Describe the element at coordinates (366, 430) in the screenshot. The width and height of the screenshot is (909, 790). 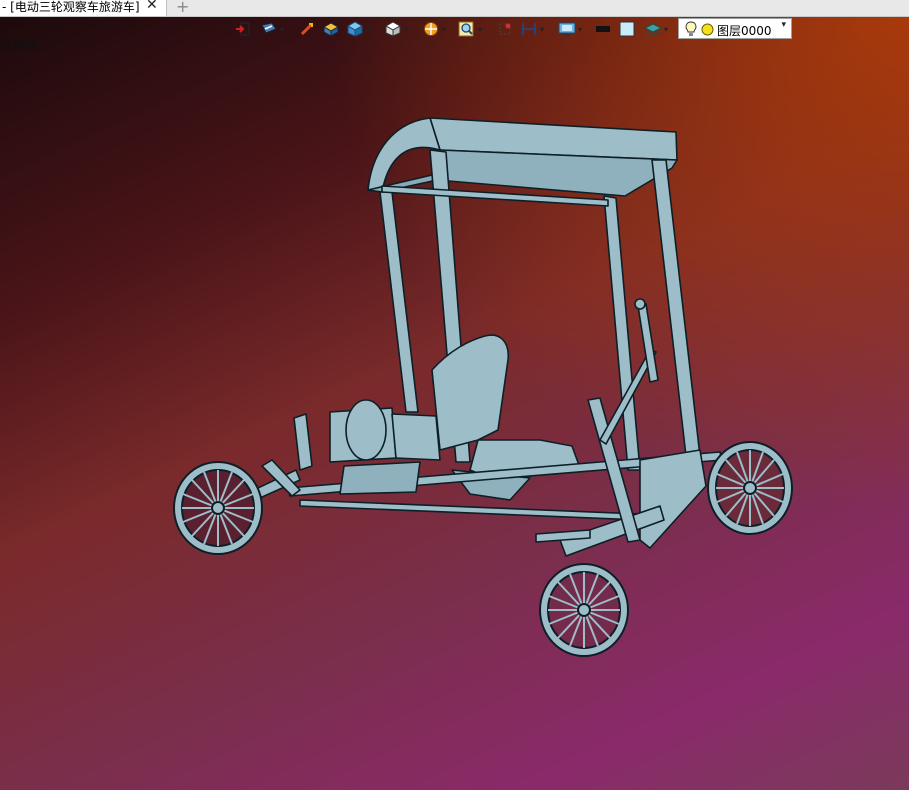
I see `motor-end` at that location.